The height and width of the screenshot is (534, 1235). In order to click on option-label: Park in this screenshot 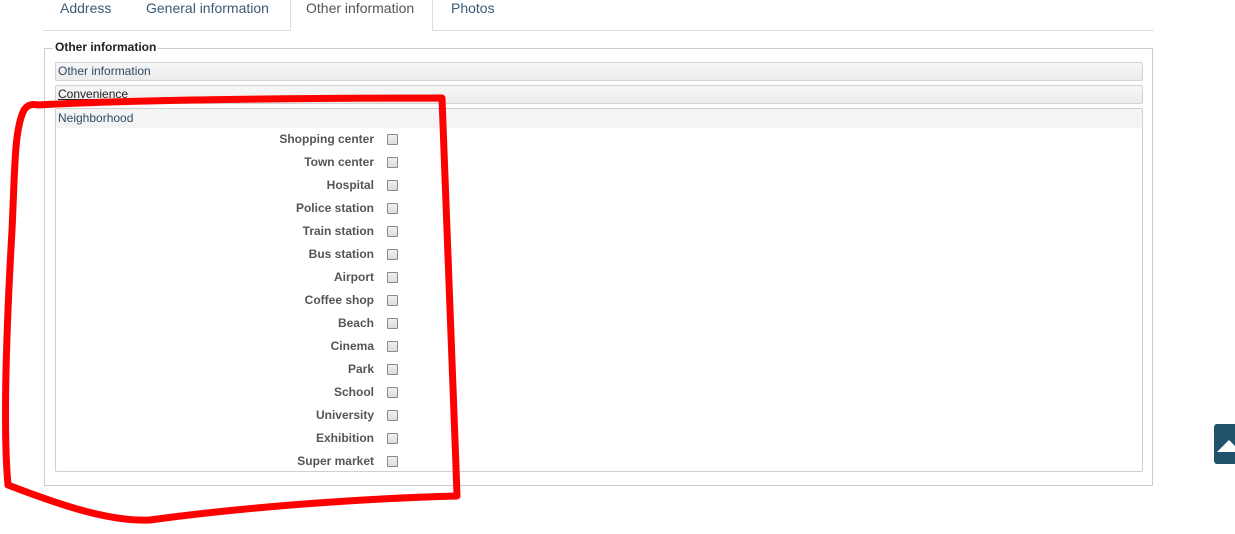, I will do `click(360, 369)`.